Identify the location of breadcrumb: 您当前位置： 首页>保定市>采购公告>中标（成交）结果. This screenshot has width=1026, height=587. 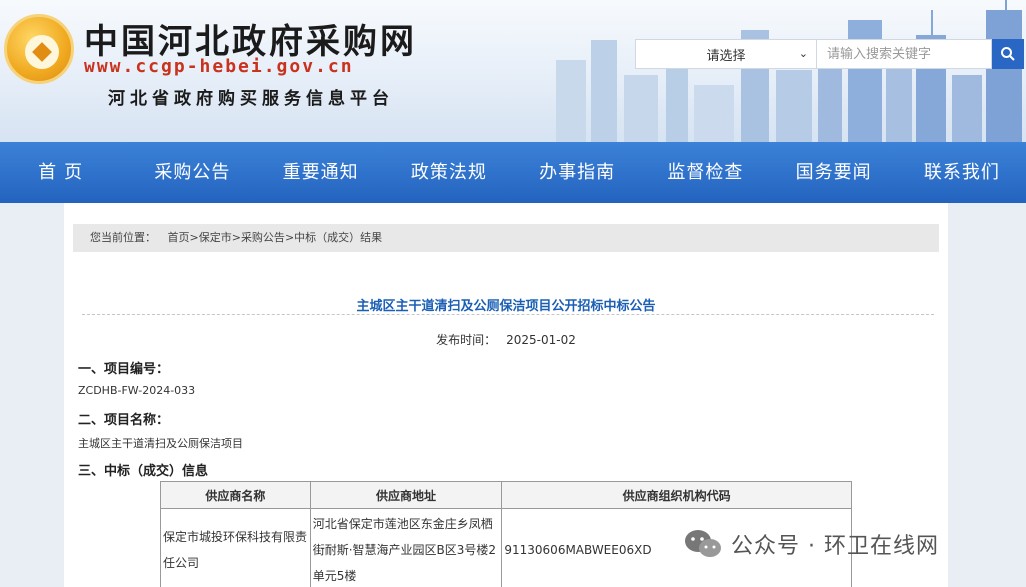
(506, 238).